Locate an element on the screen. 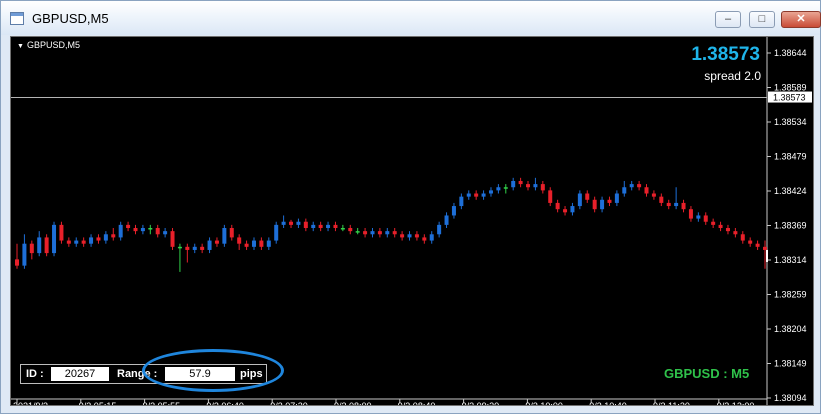 The width and height of the screenshot is (823, 416). price-tick-label: 1.38149 is located at coordinates (790, 364).